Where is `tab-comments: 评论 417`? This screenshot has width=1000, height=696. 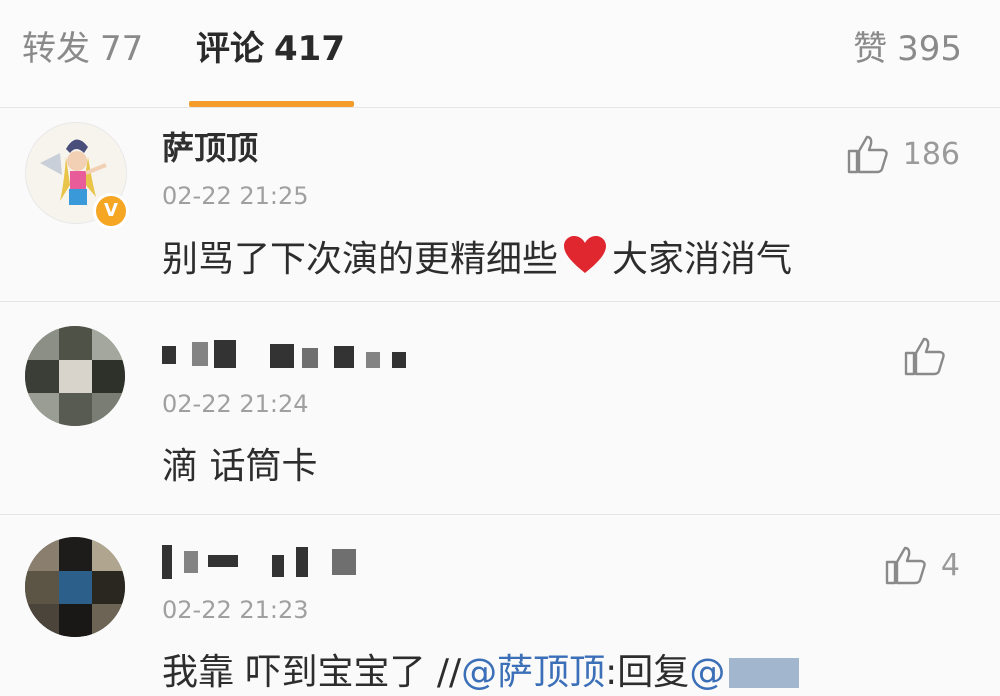
tab-comments: 评论 417 is located at coordinates (270, 49).